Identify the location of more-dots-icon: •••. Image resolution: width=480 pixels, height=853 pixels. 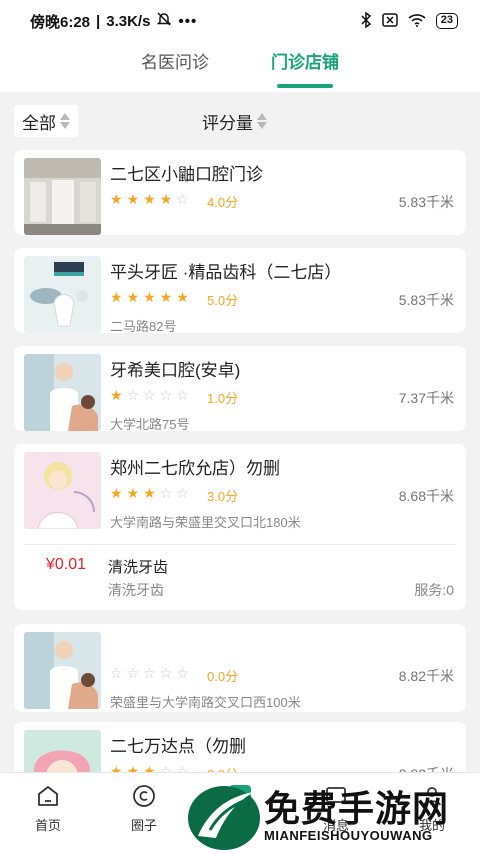
(188, 21).